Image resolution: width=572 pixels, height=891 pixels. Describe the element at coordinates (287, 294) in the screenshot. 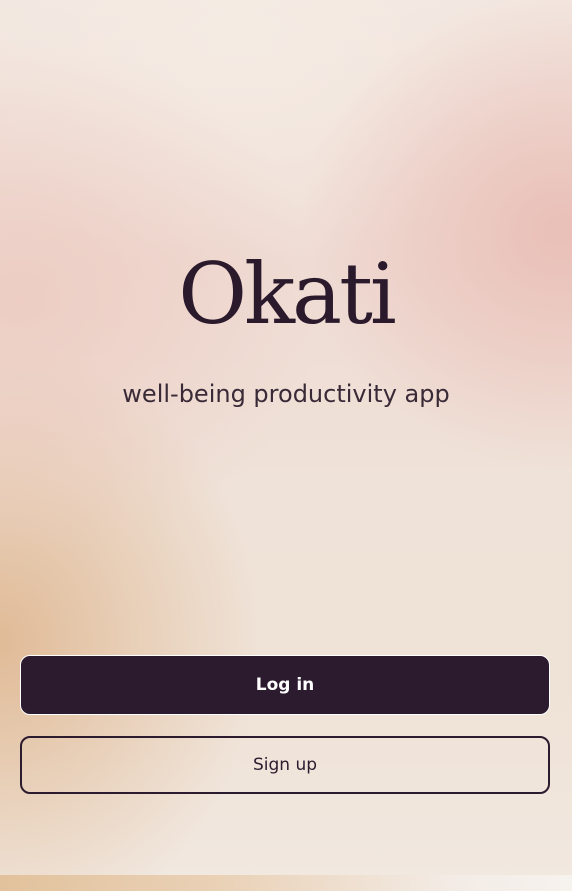

I see `app-logo: Okati` at that location.